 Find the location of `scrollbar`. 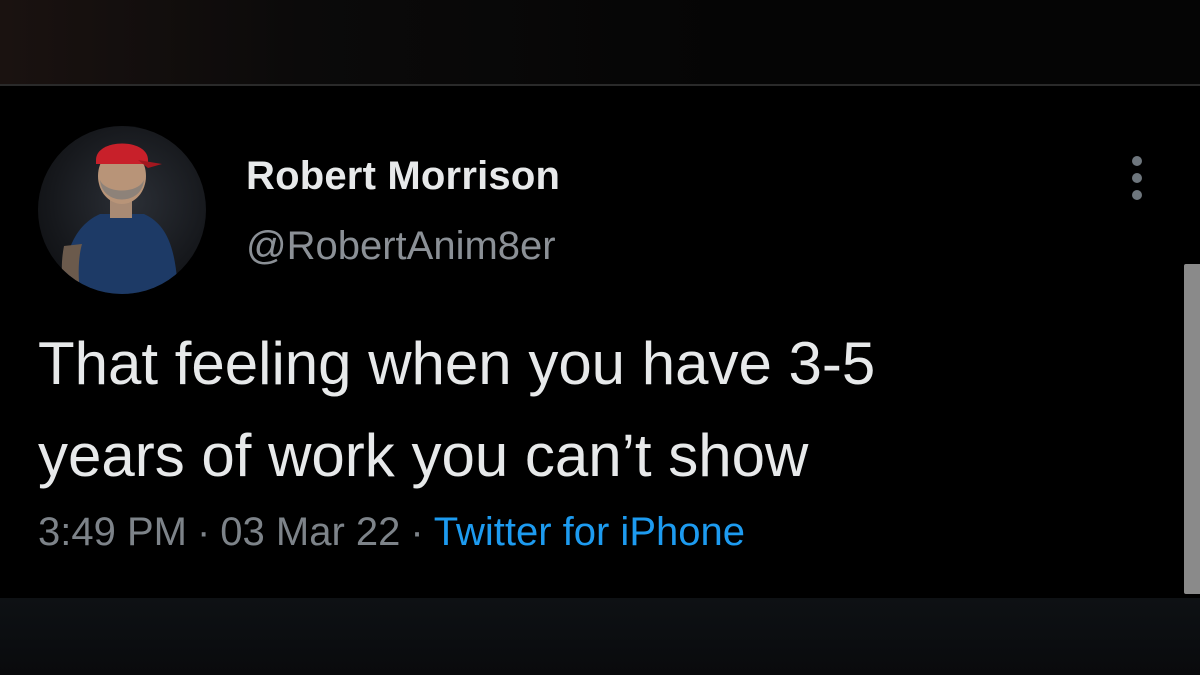

scrollbar is located at coordinates (1192, 429).